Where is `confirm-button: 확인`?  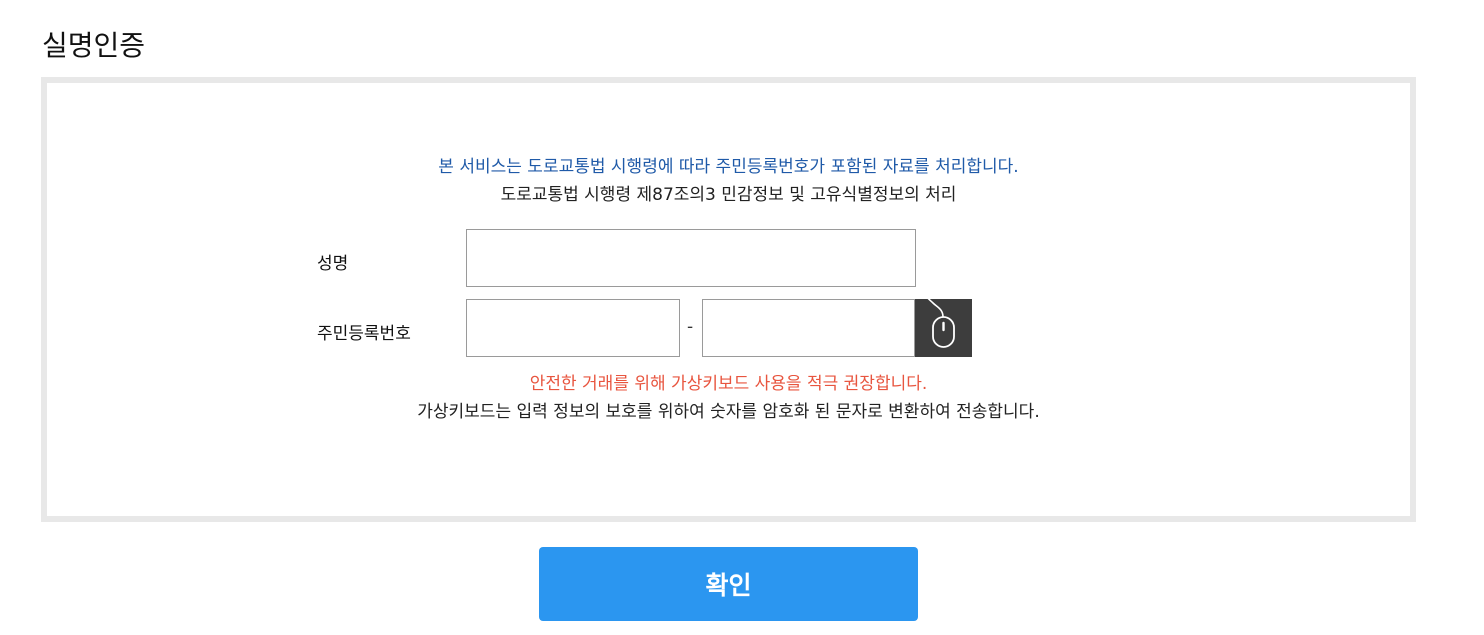
confirm-button: 확인 is located at coordinates (728, 584).